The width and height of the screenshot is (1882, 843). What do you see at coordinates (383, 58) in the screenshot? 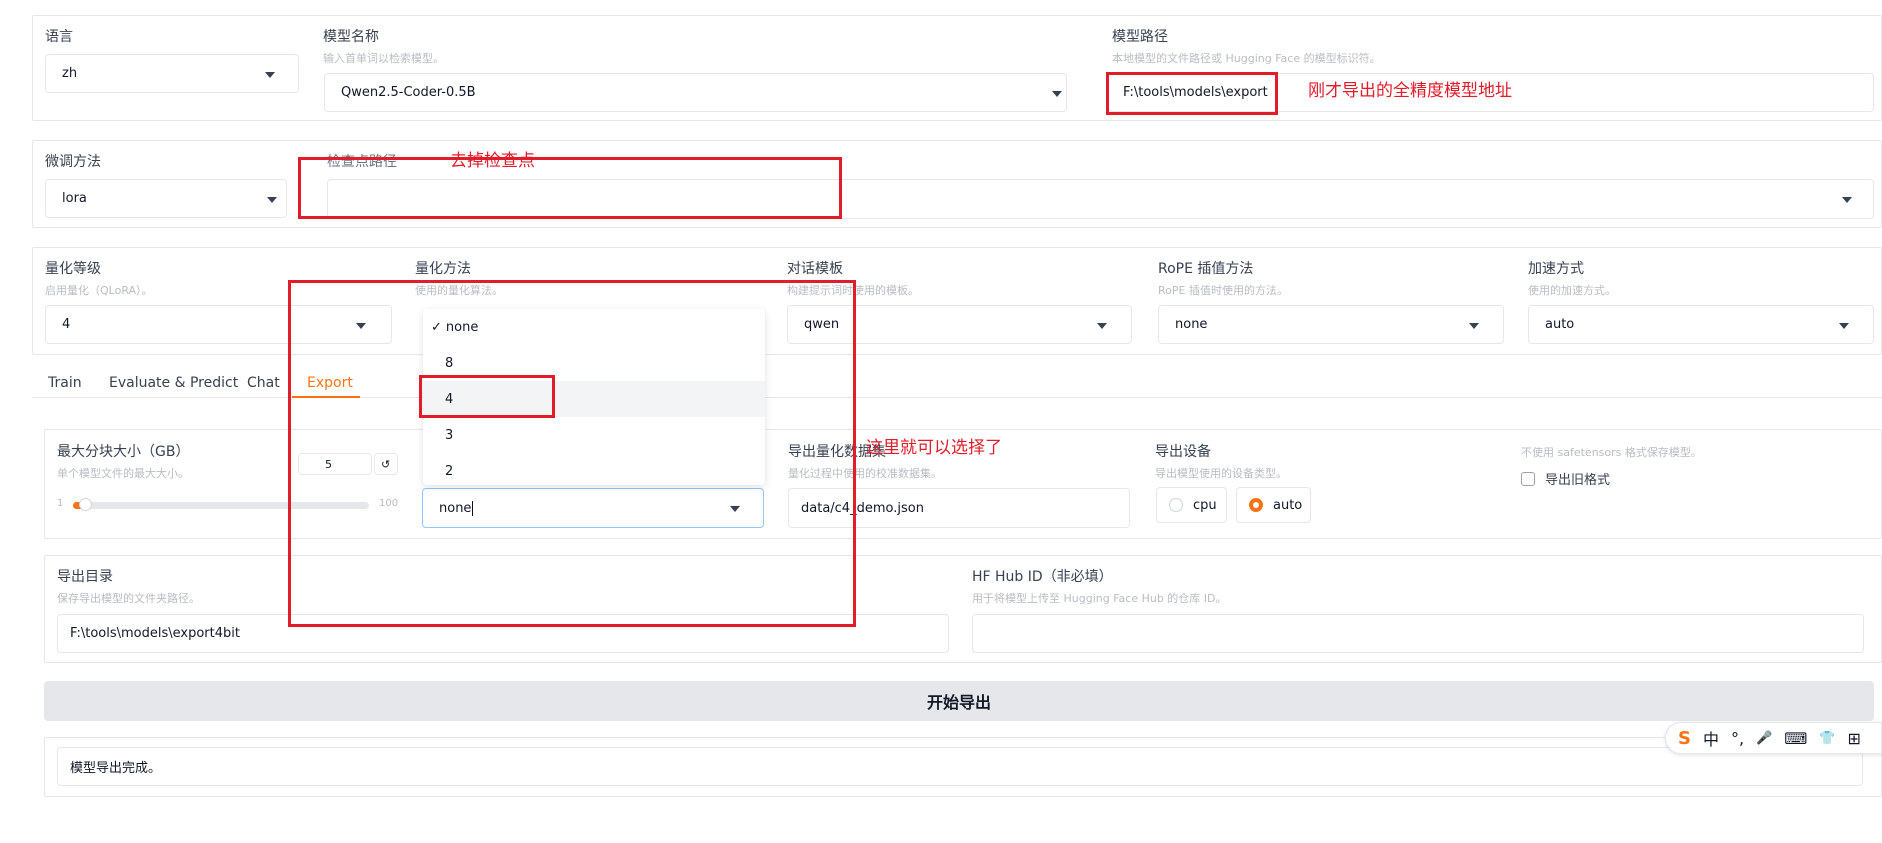
I see `model-name-info: 输入首单词以检索模型。` at bounding box center [383, 58].